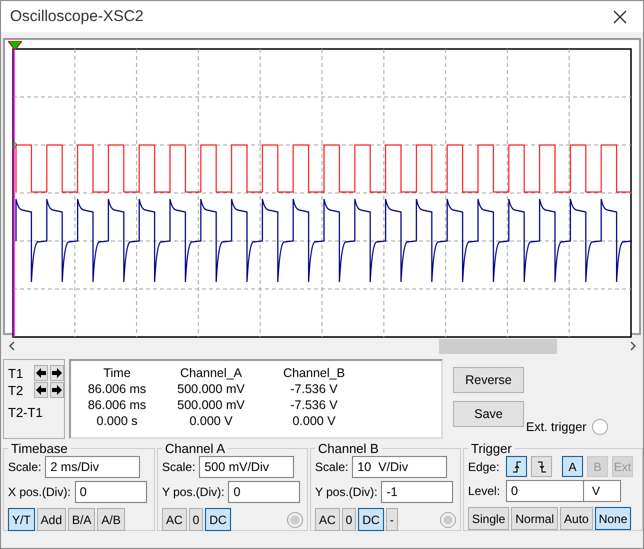  What do you see at coordinates (620, 17) in the screenshot?
I see `close-icon` at bounding box center [620, 17].